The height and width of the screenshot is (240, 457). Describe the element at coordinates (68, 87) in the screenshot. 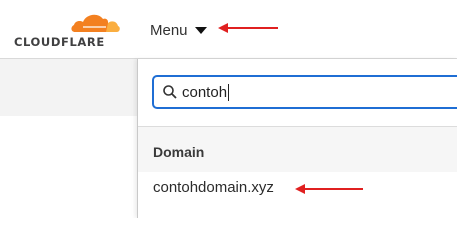

I see `page-background-strip` at that location.